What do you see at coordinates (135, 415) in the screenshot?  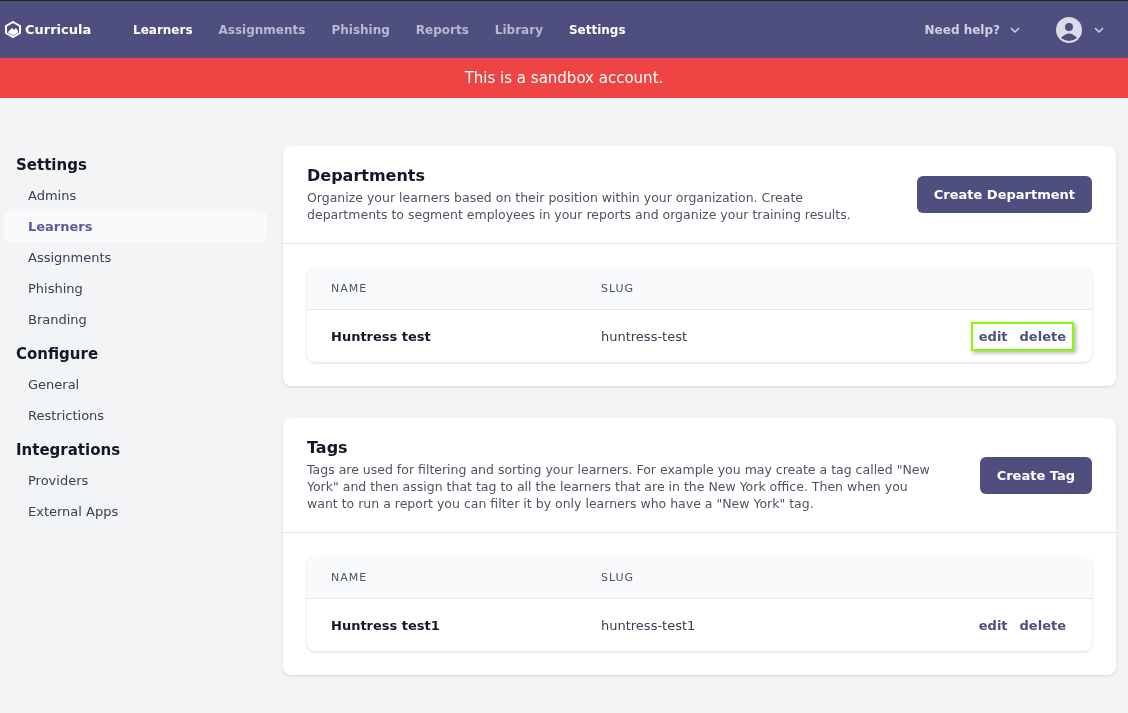 I see `sidebar-item: Restrictions` at bounding box center [135, 415].